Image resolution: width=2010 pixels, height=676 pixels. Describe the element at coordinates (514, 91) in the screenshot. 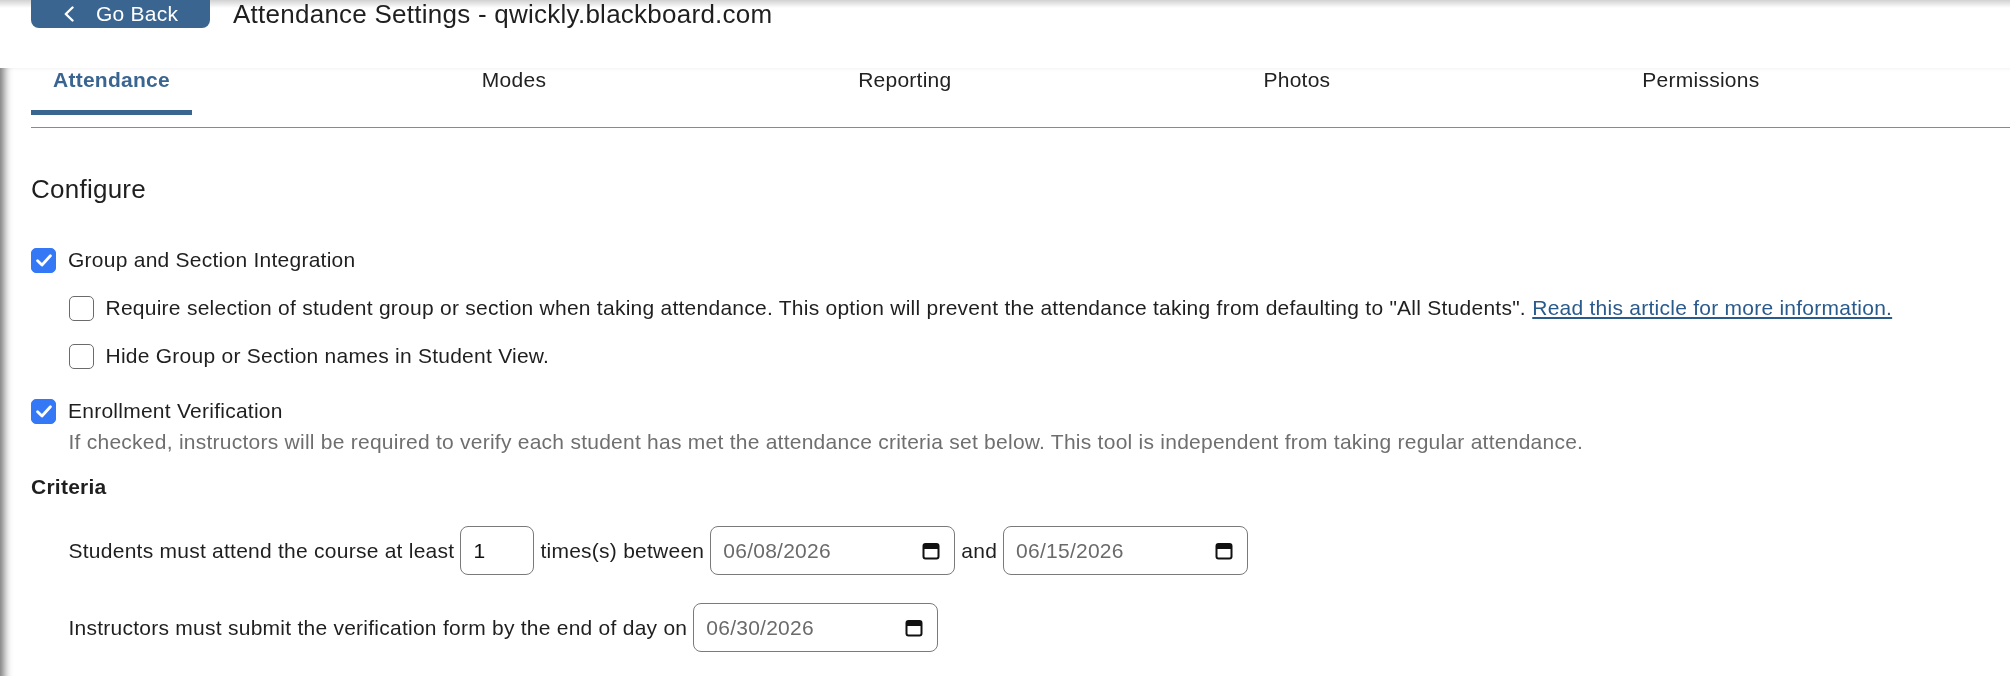

I see `tab: Modes` at that location.